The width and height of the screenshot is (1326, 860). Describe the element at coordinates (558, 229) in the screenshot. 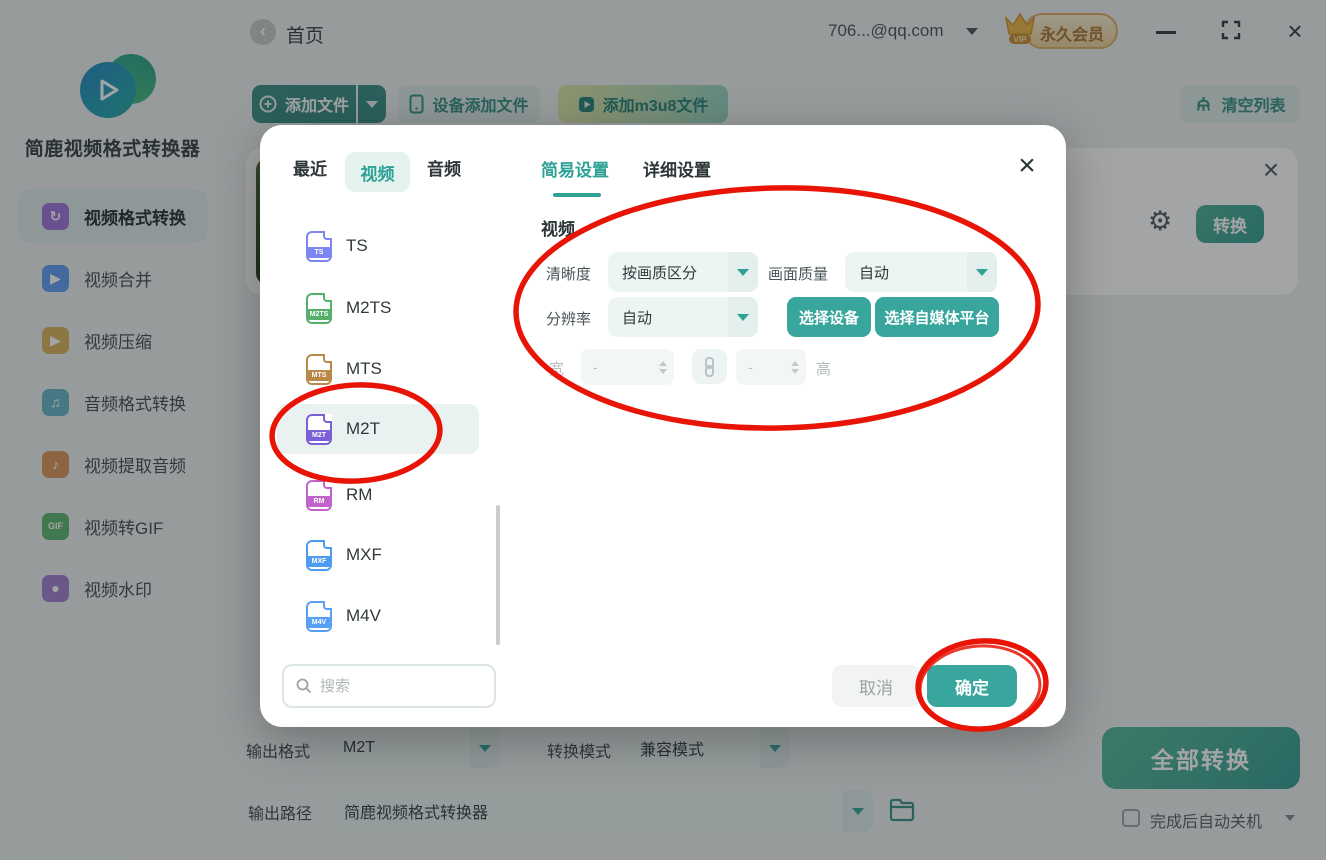

I see `video-section-heading: 视频` at that location.